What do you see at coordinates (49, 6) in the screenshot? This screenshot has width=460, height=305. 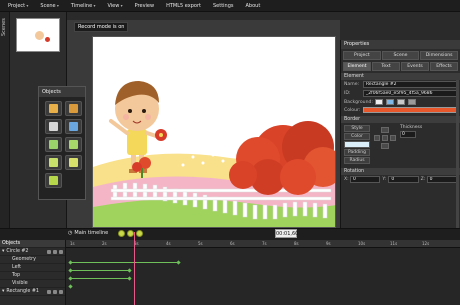 I see `menu-scene: Scene` at bounding box center [49, 6].